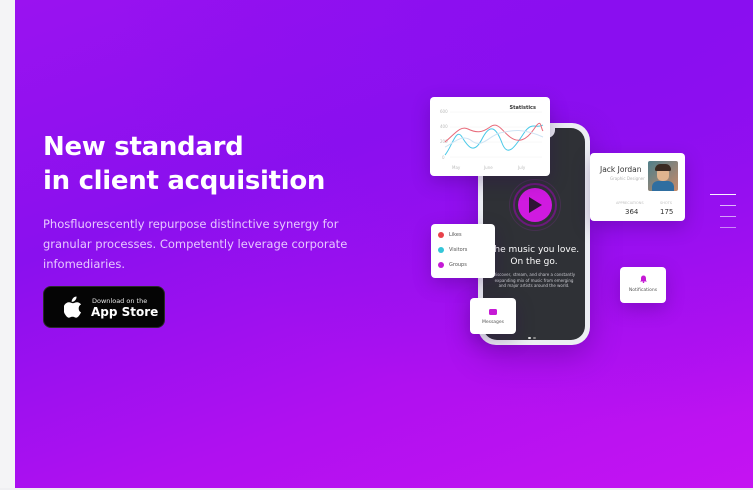 This screenshot has height=490, width=753. What do you see at coordinates (441, 265) in the screenshot?
I see `groups-icon` at bounding box center [441, 265].